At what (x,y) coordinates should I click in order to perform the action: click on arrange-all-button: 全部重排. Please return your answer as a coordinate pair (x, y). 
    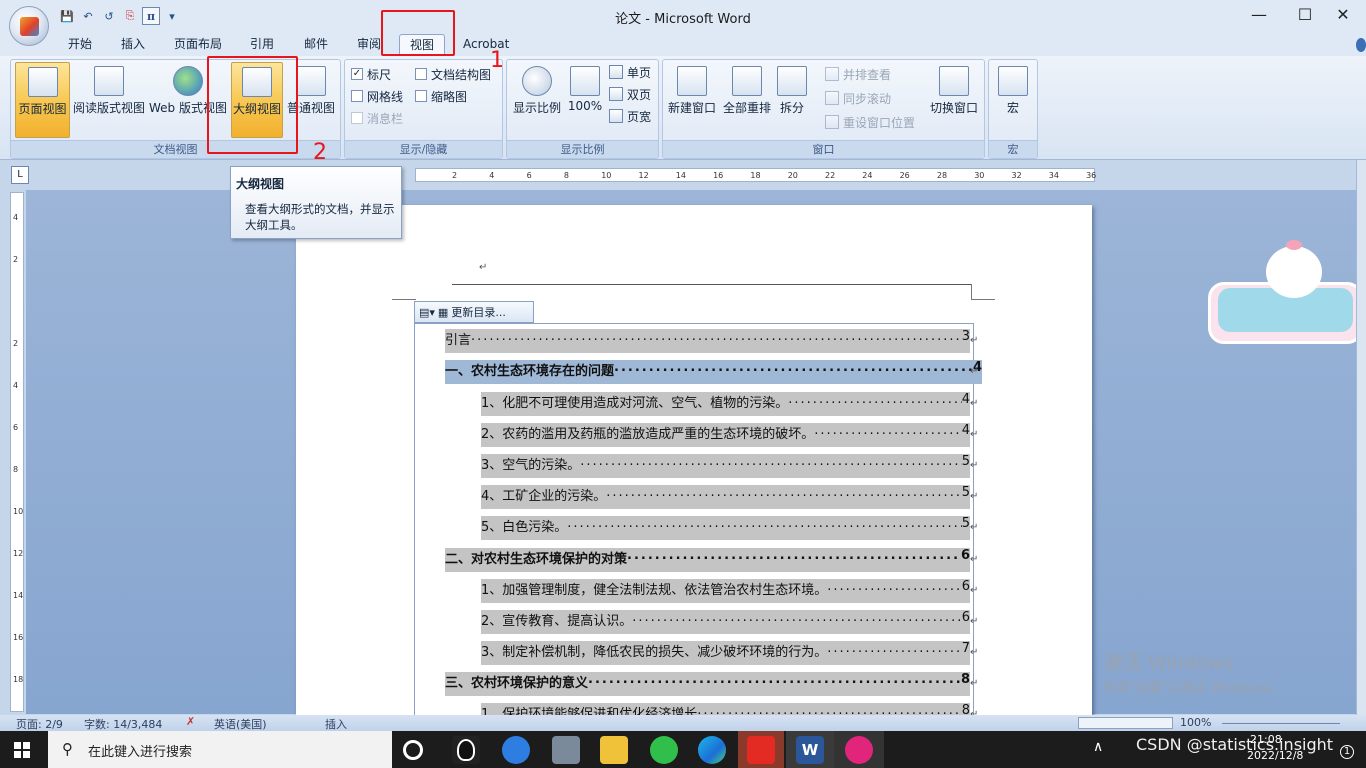
    Looking at the image, I should click on (747, 100).